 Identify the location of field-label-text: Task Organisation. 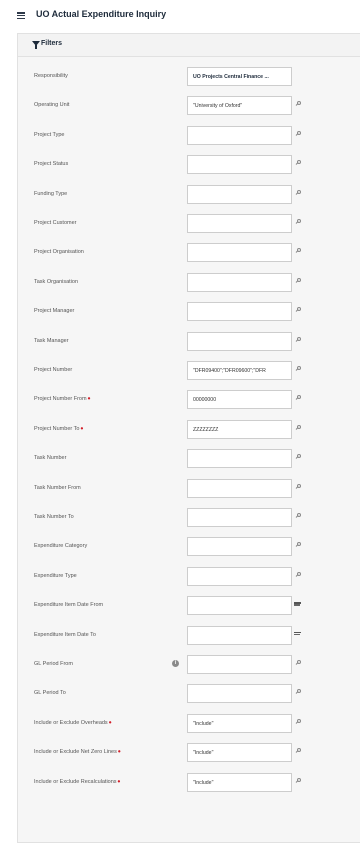
(56, 281).